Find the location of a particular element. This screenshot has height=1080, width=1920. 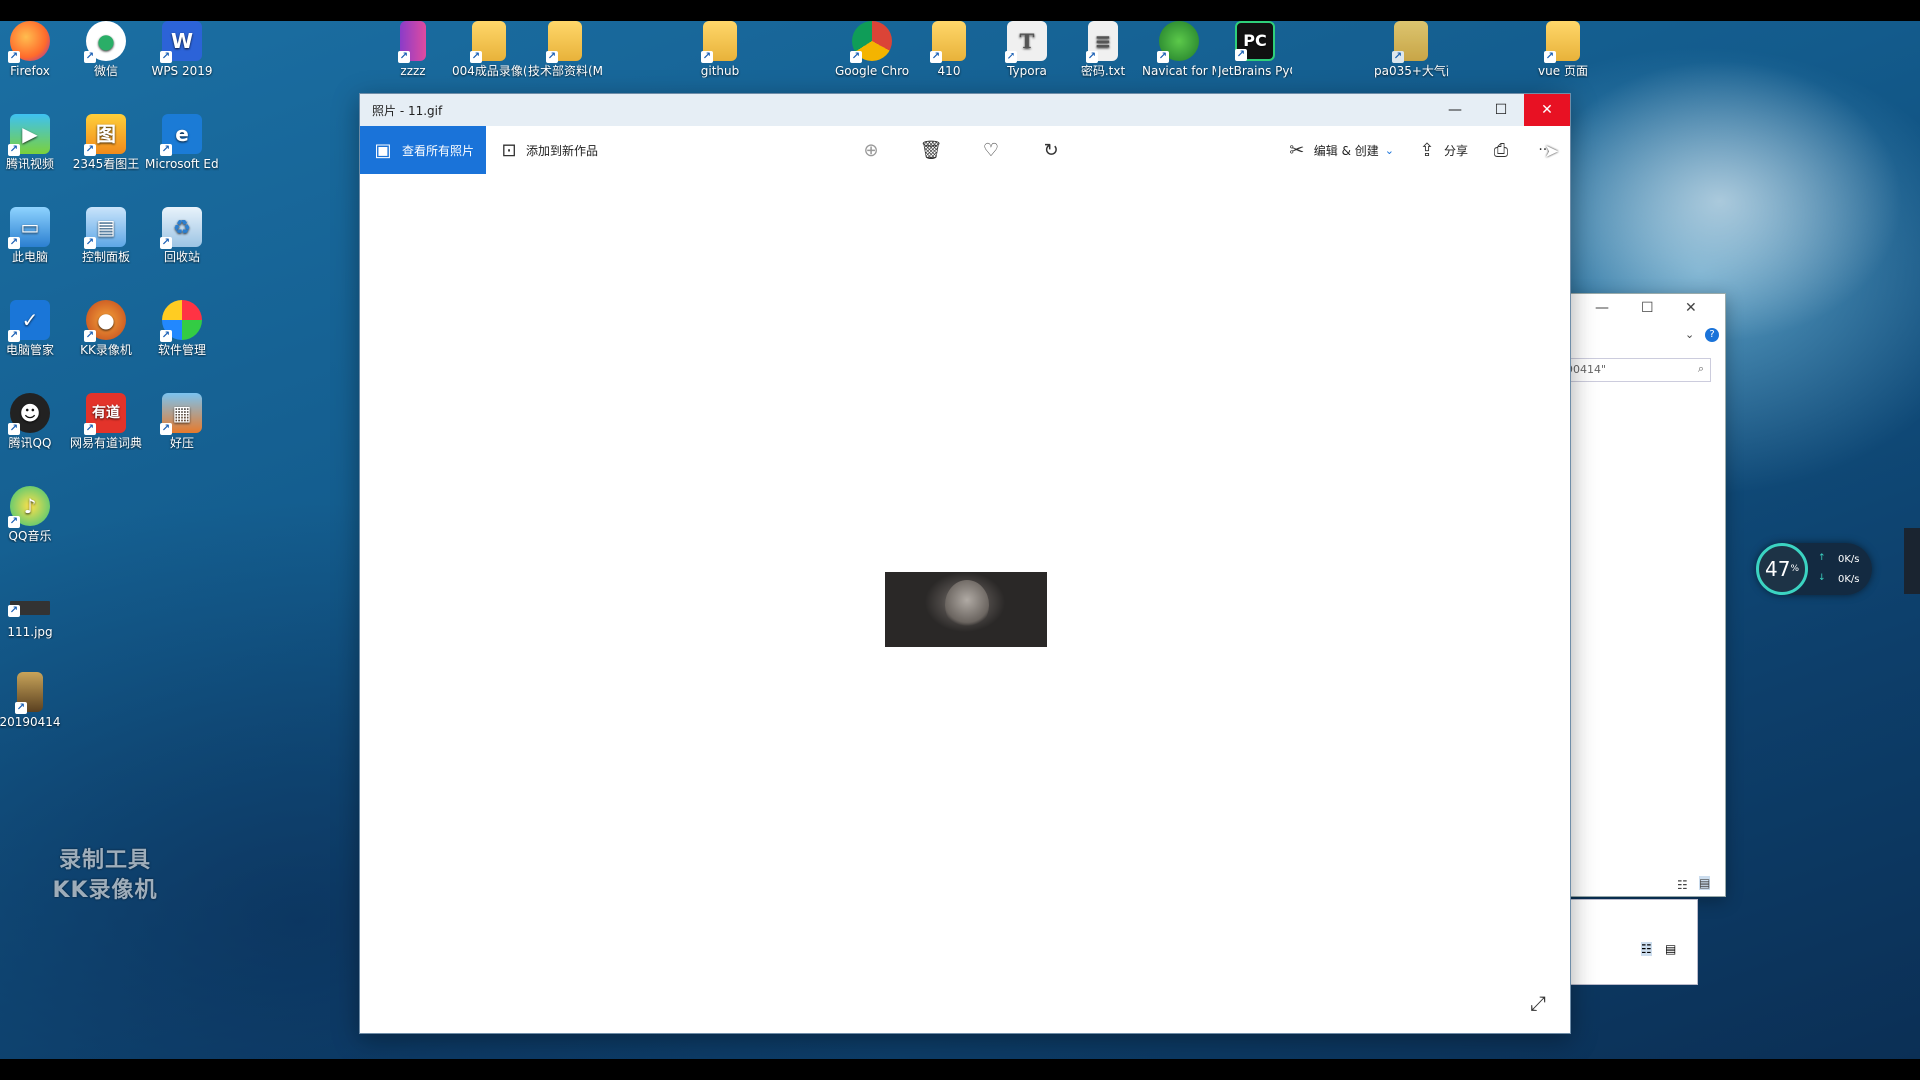

chrome-shortcut: Google Chrome is located at coordinates (872, 49).